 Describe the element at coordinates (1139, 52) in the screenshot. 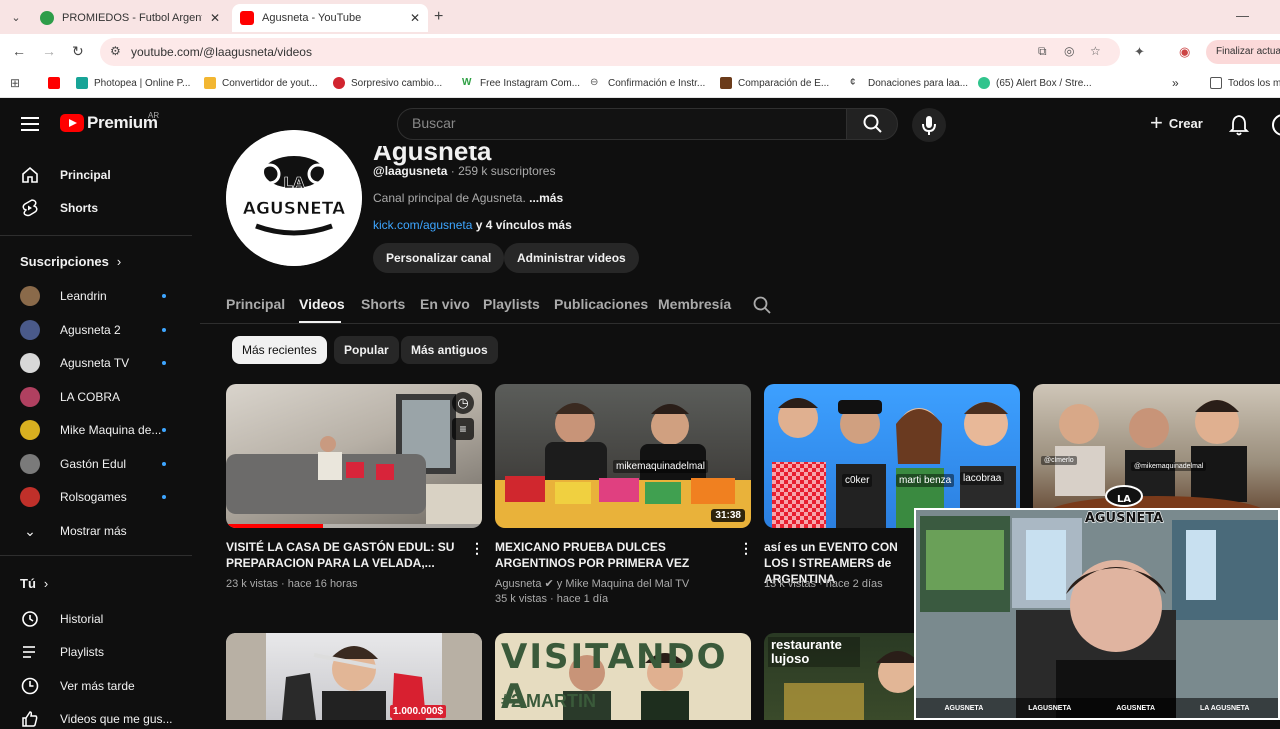

I see `extensions-icon: ✦` at that location.